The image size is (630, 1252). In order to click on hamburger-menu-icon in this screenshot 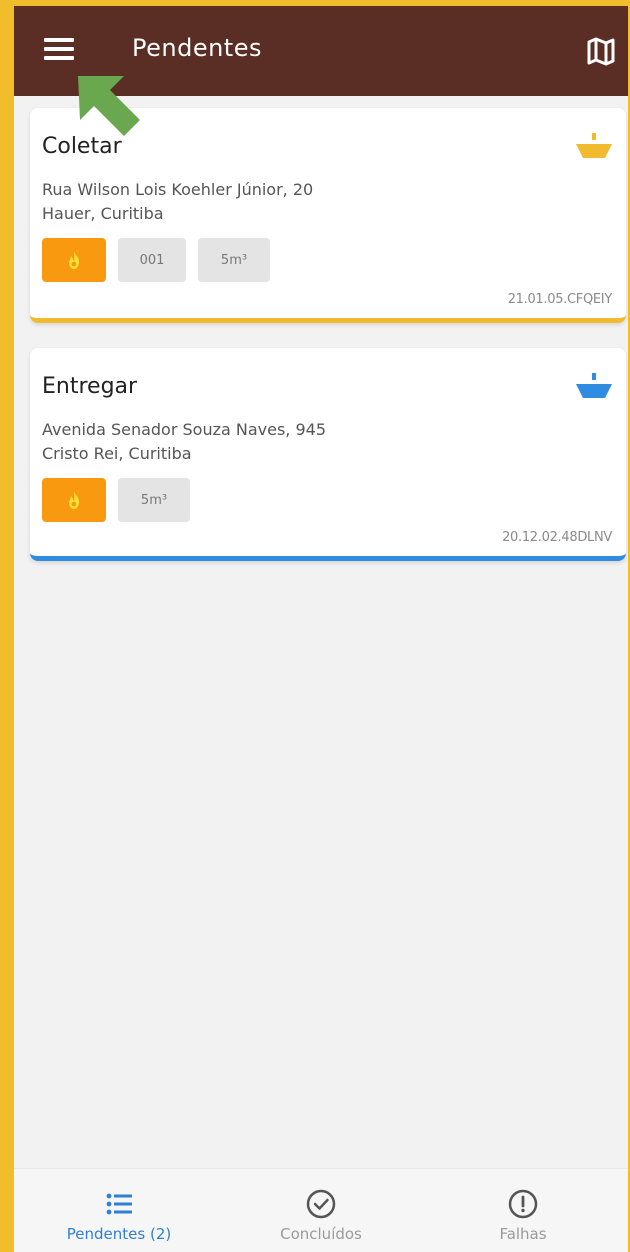, I will do `click(60, 51)`.